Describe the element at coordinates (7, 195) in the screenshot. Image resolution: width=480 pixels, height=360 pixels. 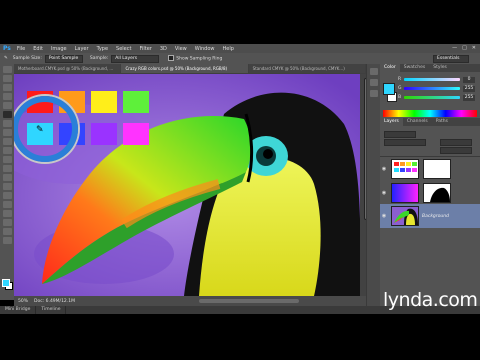
I see `pen-tool-icon` at that location.